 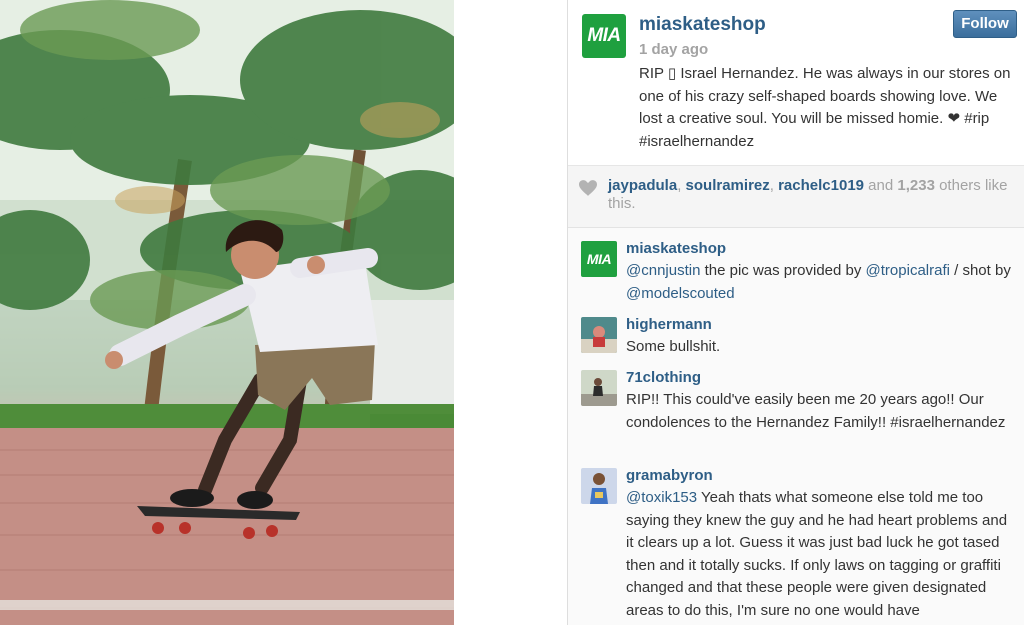 What do you see at coordinates (680, 293) in the screenshot?
I see `mention-link: @modelscouted` at bounding box center [680, 293].